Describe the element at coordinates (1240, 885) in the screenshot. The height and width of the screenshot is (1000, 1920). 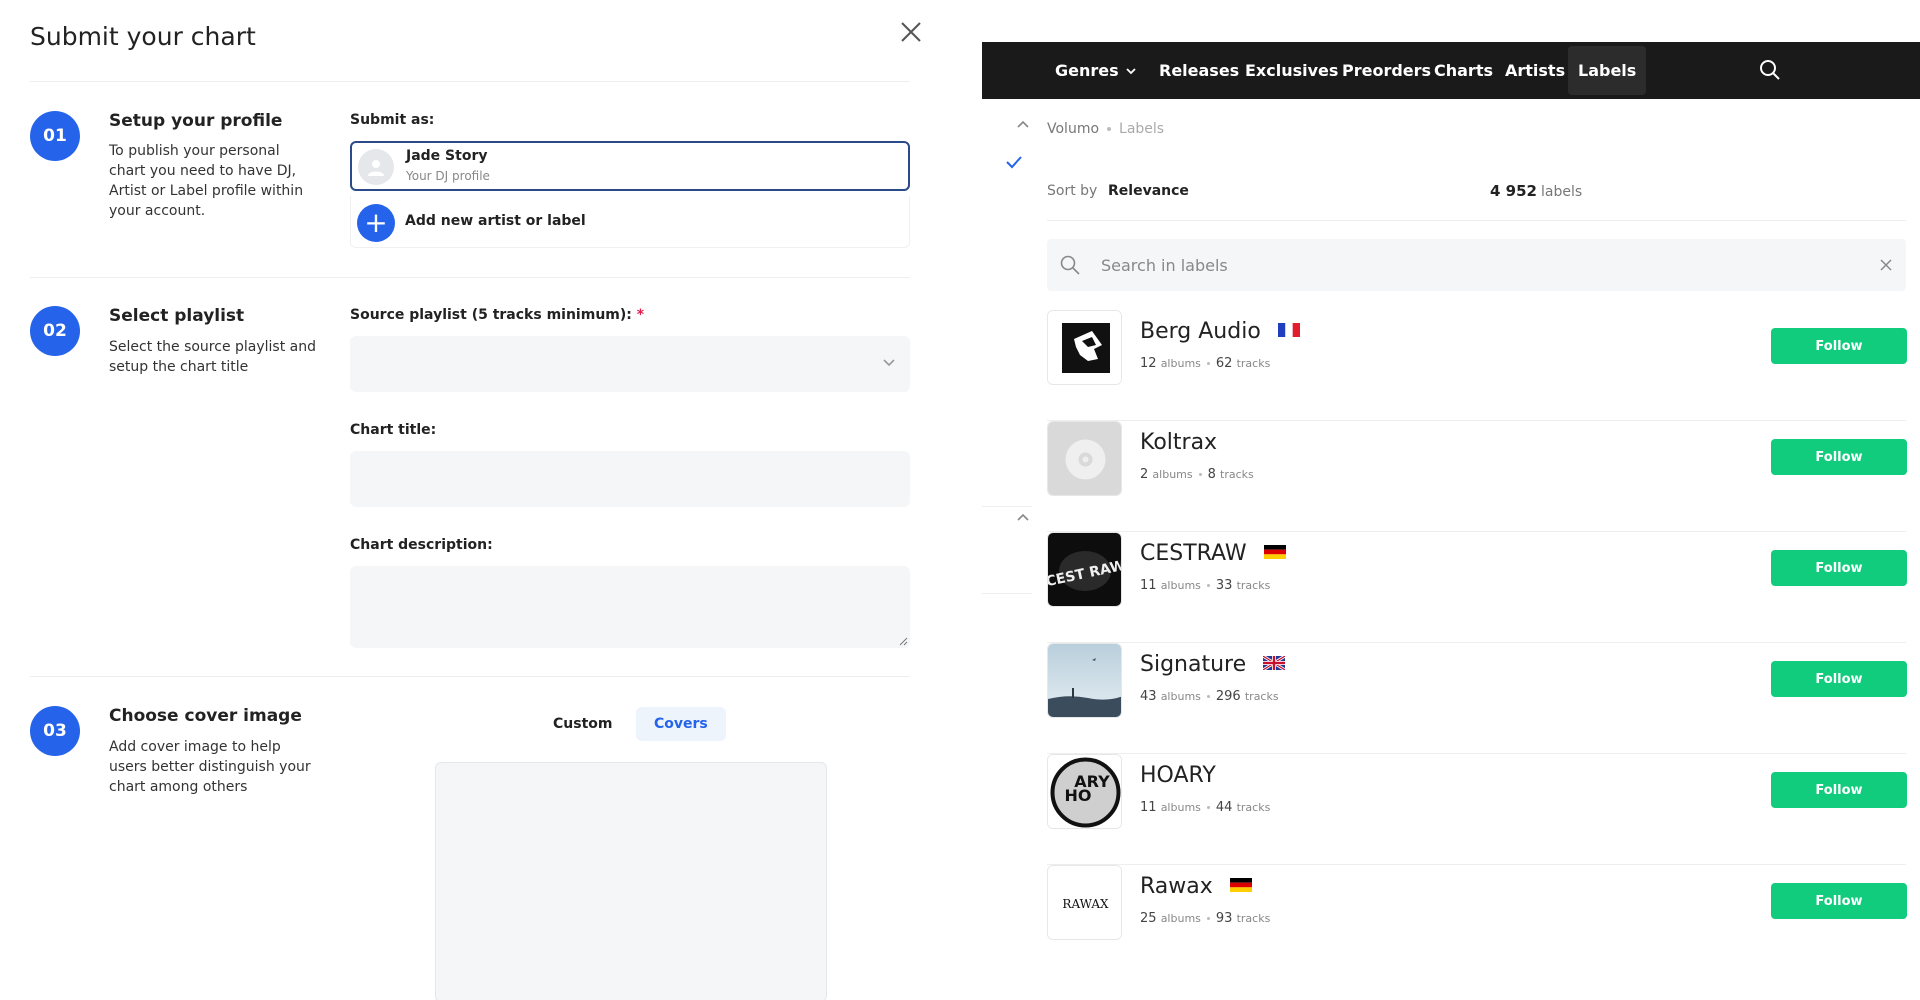
I see `germany-flag-icon` at that location.